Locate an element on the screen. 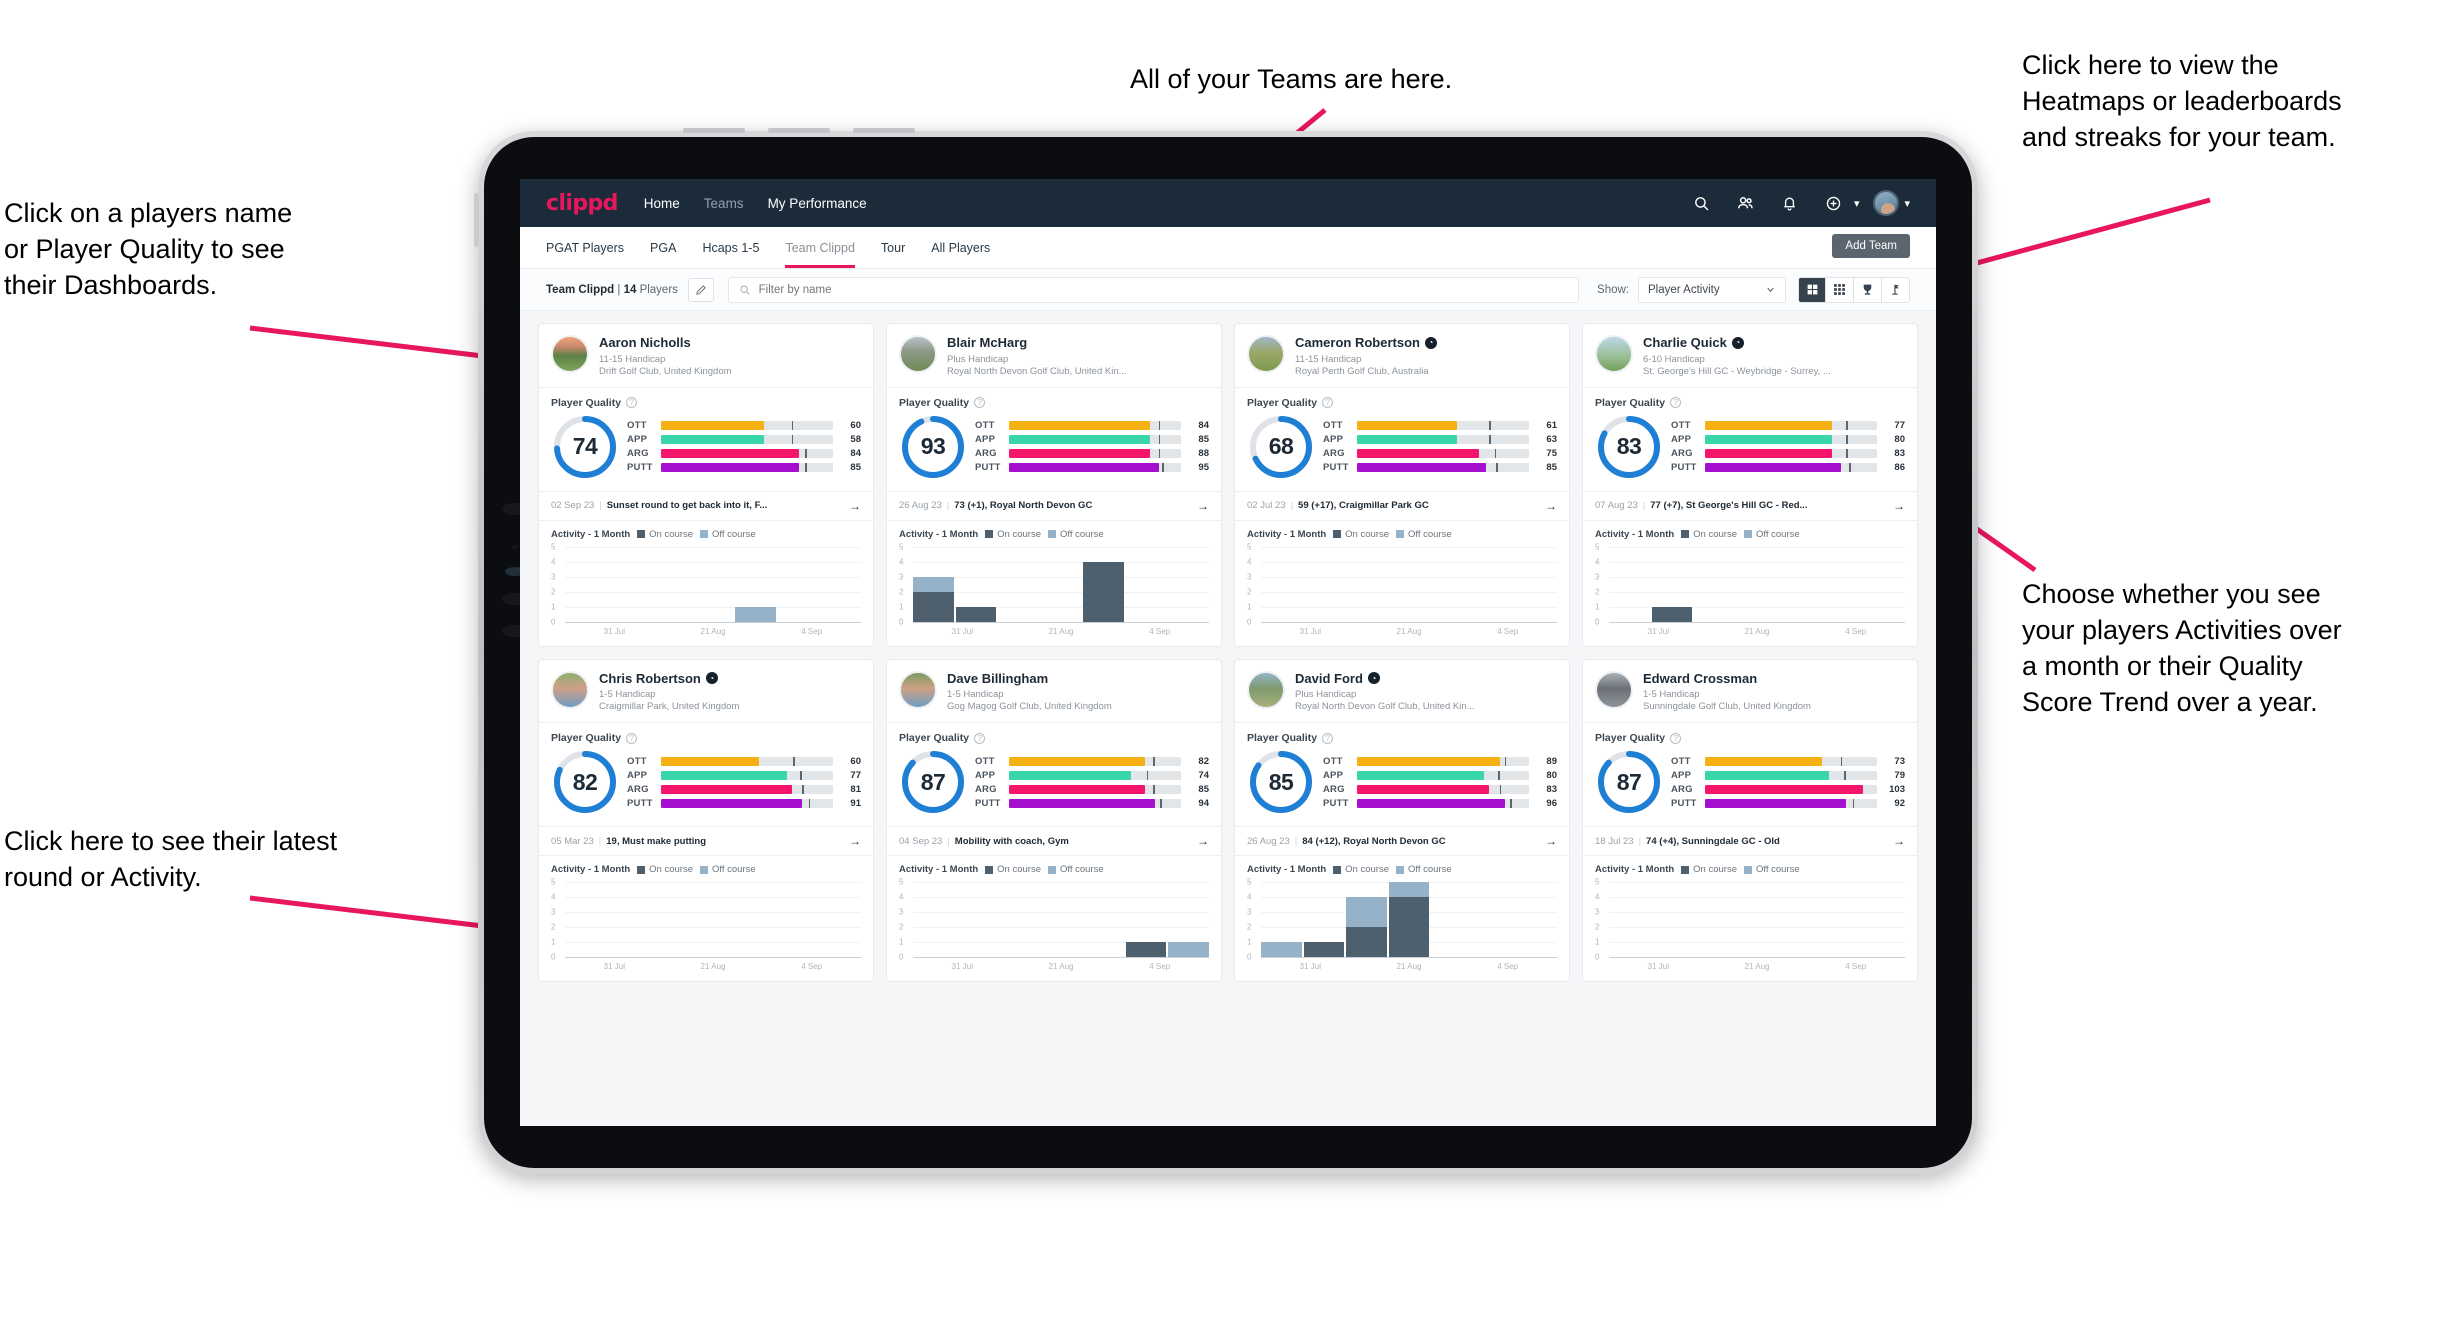 This screenshot has width=2452, height=1319. tab-team-clippd: Team Clippd is located at coordinates (820, 247).